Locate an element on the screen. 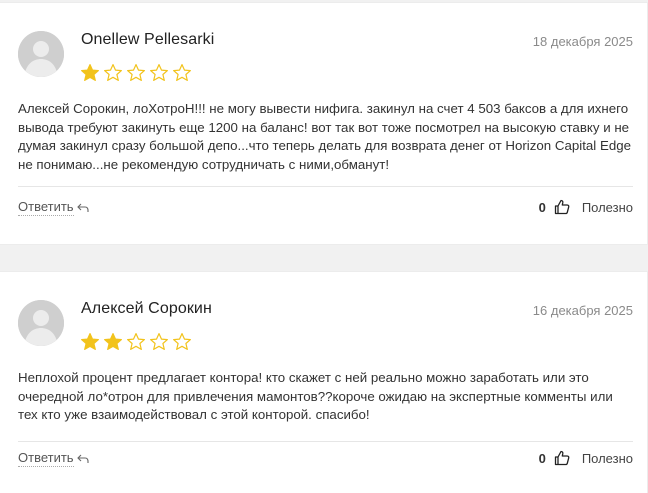  review-date: 18 декабря 2025 is located at coordinates (582, 41).